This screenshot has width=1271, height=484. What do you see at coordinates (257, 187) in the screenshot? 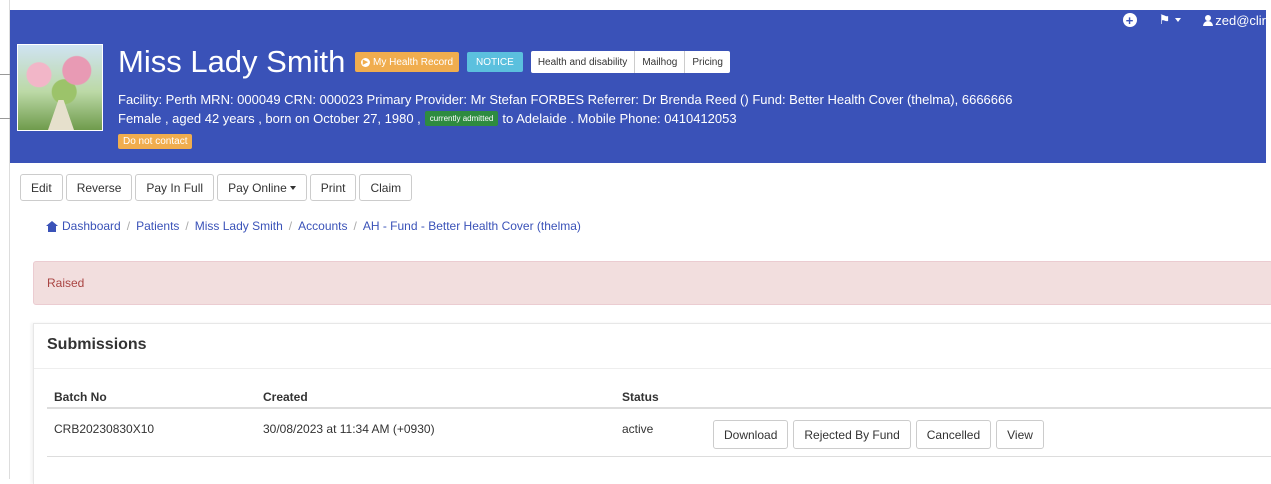
I see `pay-online-label: Pay Online` at bounding box center [257, 187].